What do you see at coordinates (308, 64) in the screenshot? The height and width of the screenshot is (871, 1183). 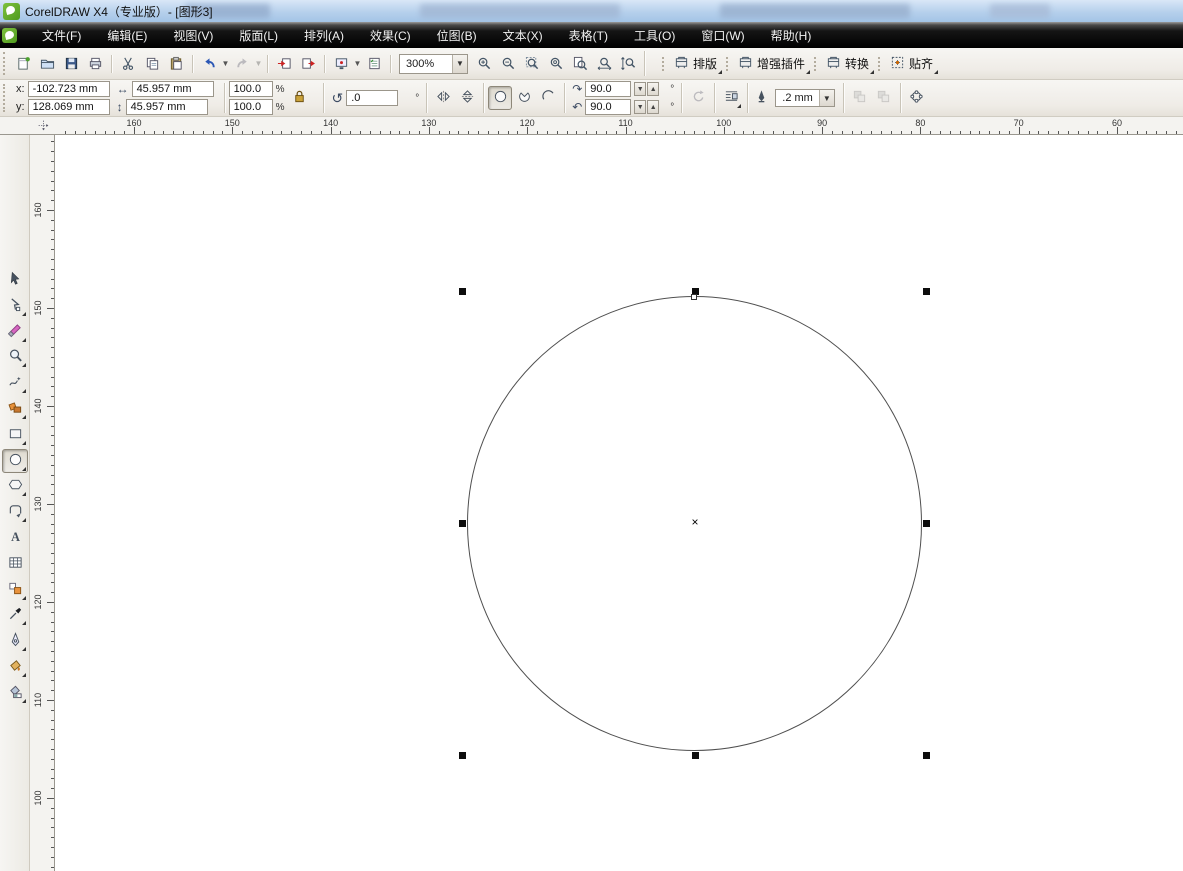 I see `export-button` at bounding box center [308, 64].